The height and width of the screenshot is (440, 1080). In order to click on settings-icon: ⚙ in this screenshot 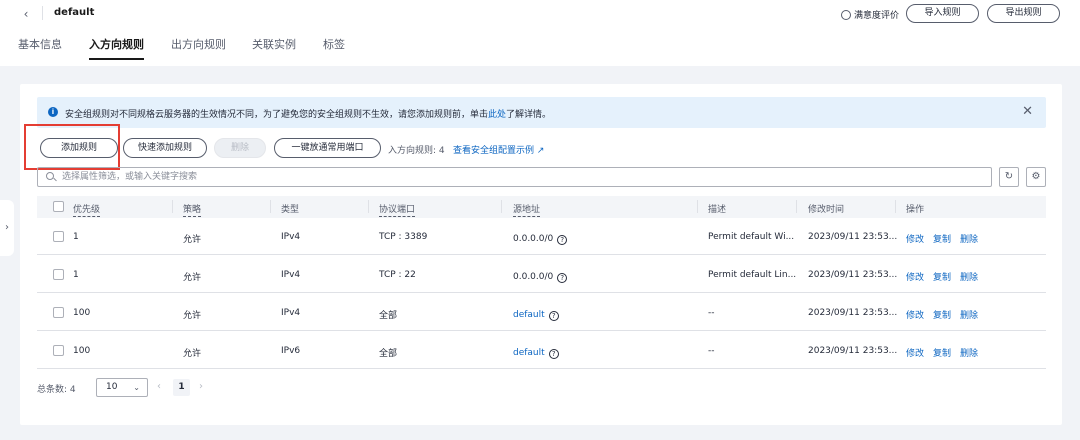, I will do `click(1036, 177)`.